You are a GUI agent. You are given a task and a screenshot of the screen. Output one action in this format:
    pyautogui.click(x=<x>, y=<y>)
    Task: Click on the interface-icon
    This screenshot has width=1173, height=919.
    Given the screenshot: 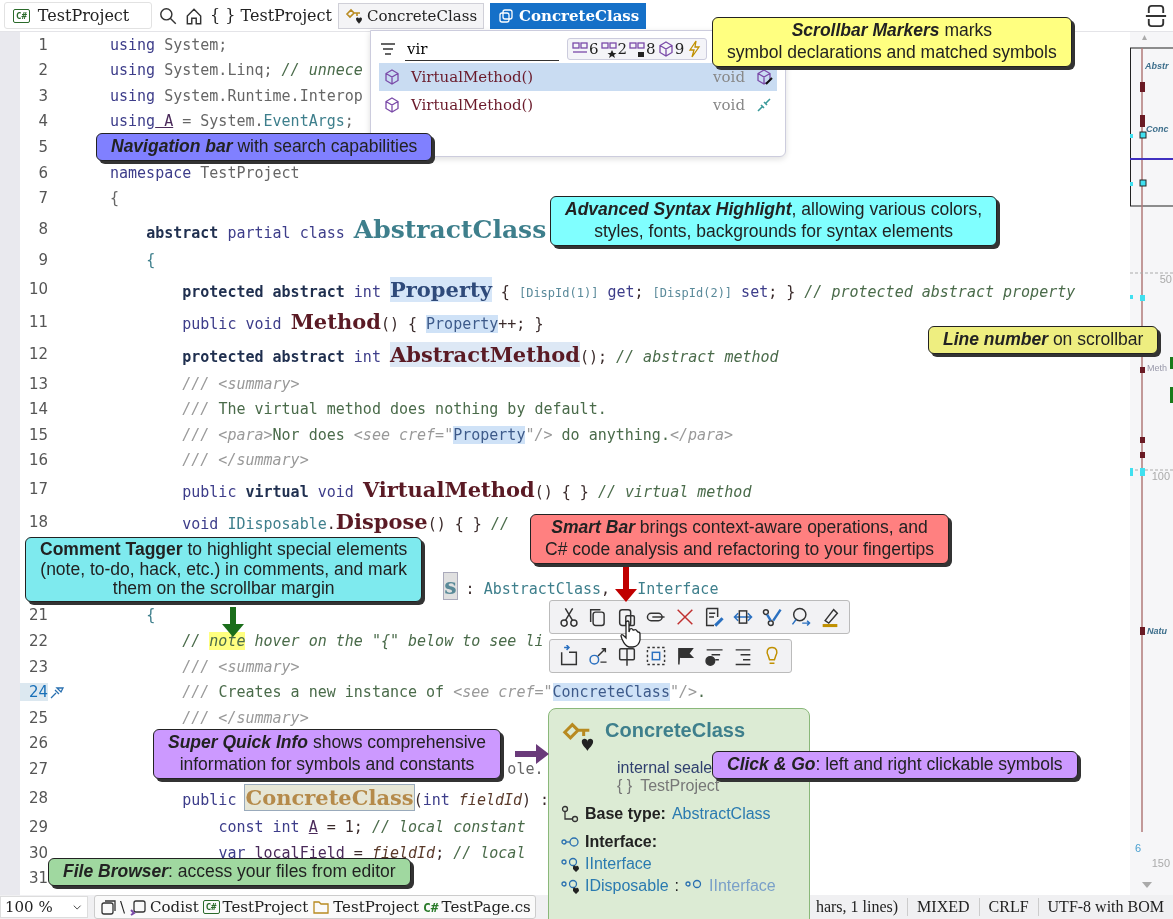 What is the action you would take?
    pyautogui.click(x=570, y=886)
    